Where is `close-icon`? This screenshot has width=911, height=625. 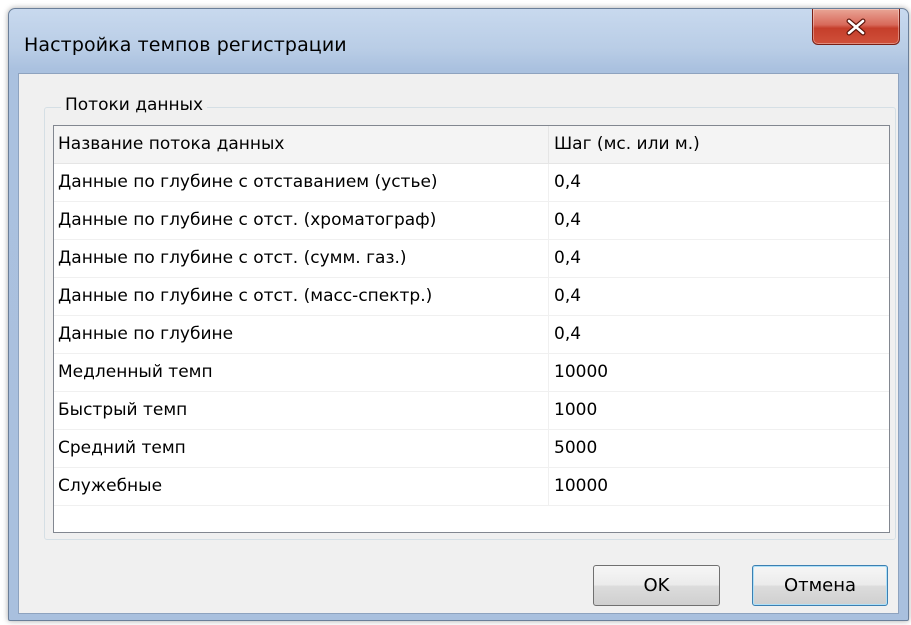 close-icon is located at coordinates (856, 27).